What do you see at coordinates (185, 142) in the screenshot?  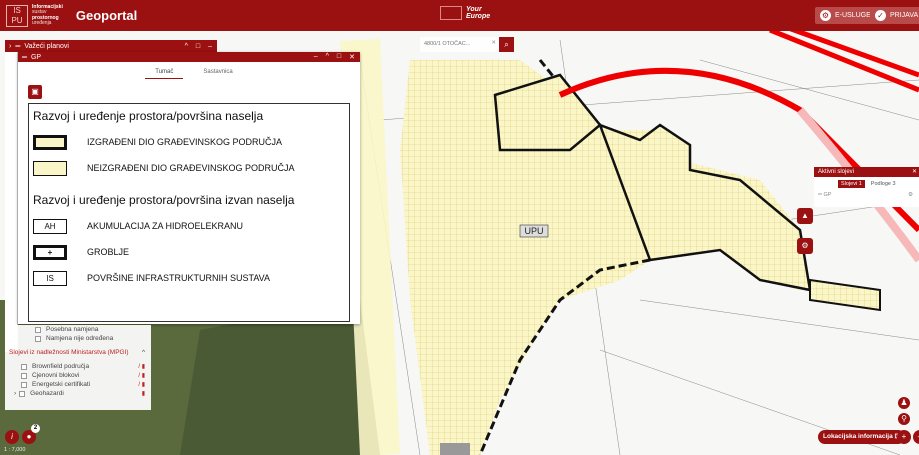 I see `legend-label: IZGRAĐENI DIO GRAĐEVINSKOG PODRUČJA` at bounding box center [185, 142].